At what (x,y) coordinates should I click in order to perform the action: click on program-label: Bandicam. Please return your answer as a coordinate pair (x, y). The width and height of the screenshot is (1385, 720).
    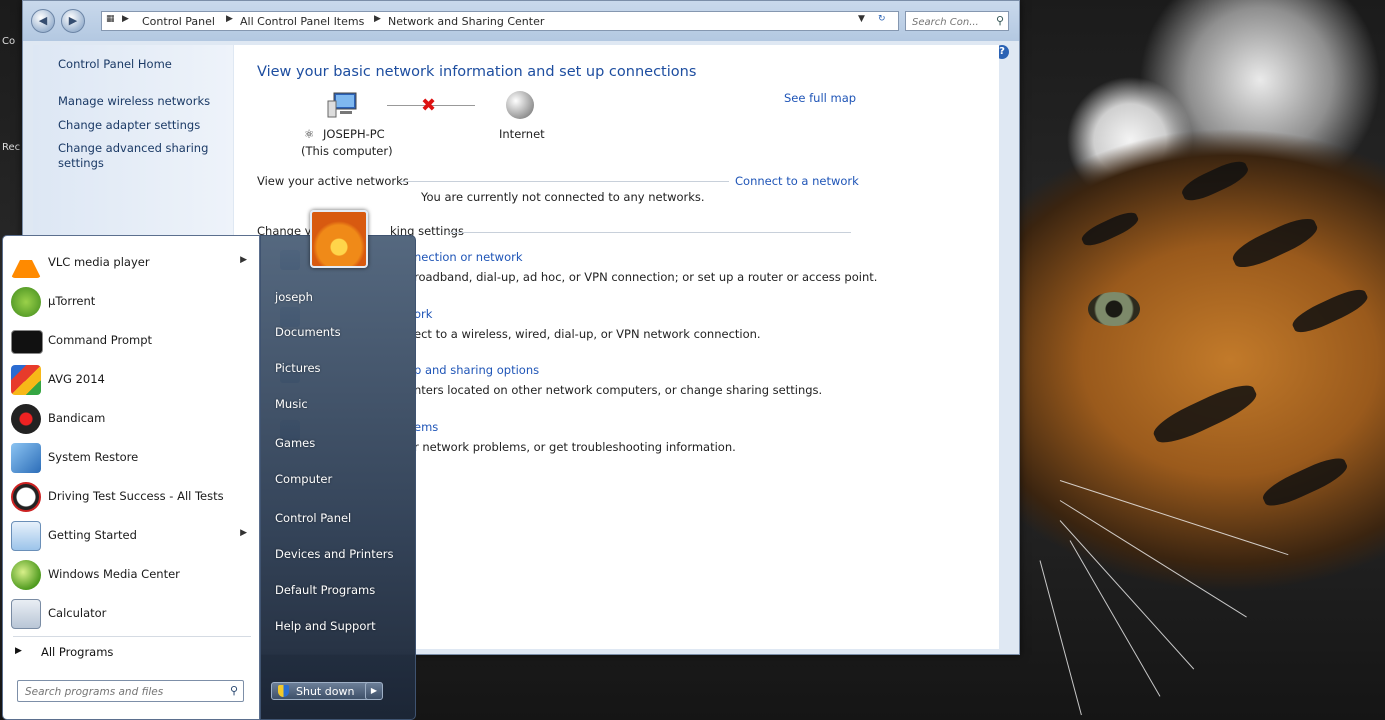
    Looking at the image, I should click on (77, 418).